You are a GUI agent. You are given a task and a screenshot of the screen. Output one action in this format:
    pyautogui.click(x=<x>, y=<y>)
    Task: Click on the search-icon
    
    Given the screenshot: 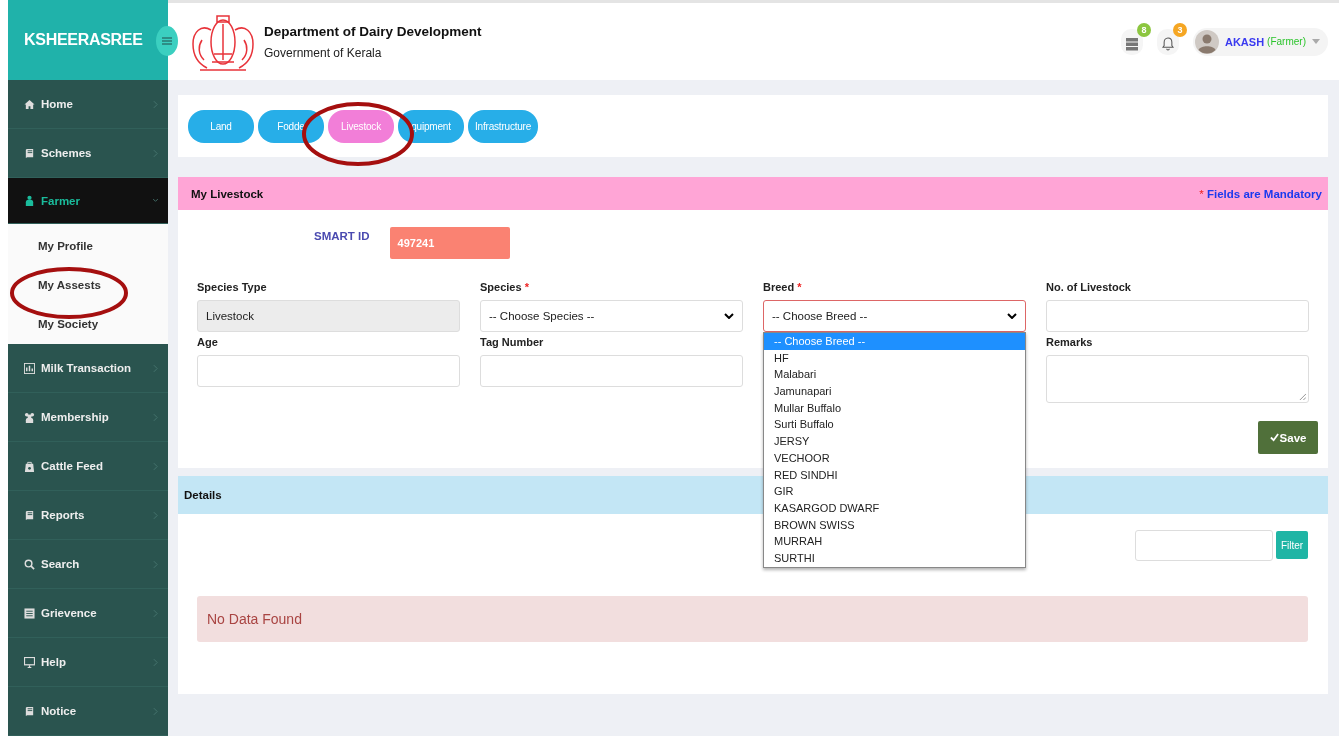 What is the action you would take?
    pyautogui.click(x=29, y=564)
    